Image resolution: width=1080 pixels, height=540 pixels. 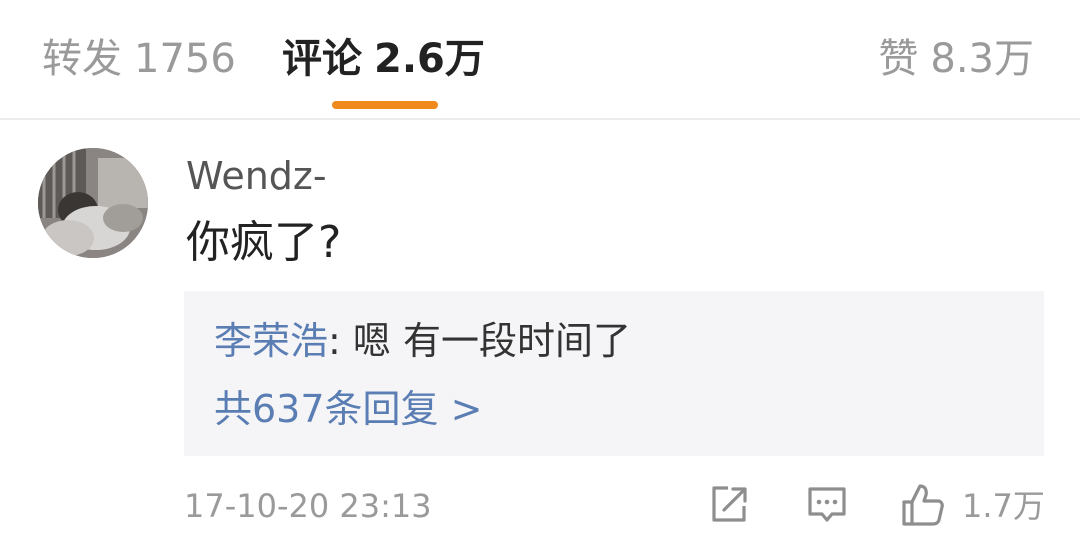 I want to click on share-edit-icon, so click(x=729, y=504).